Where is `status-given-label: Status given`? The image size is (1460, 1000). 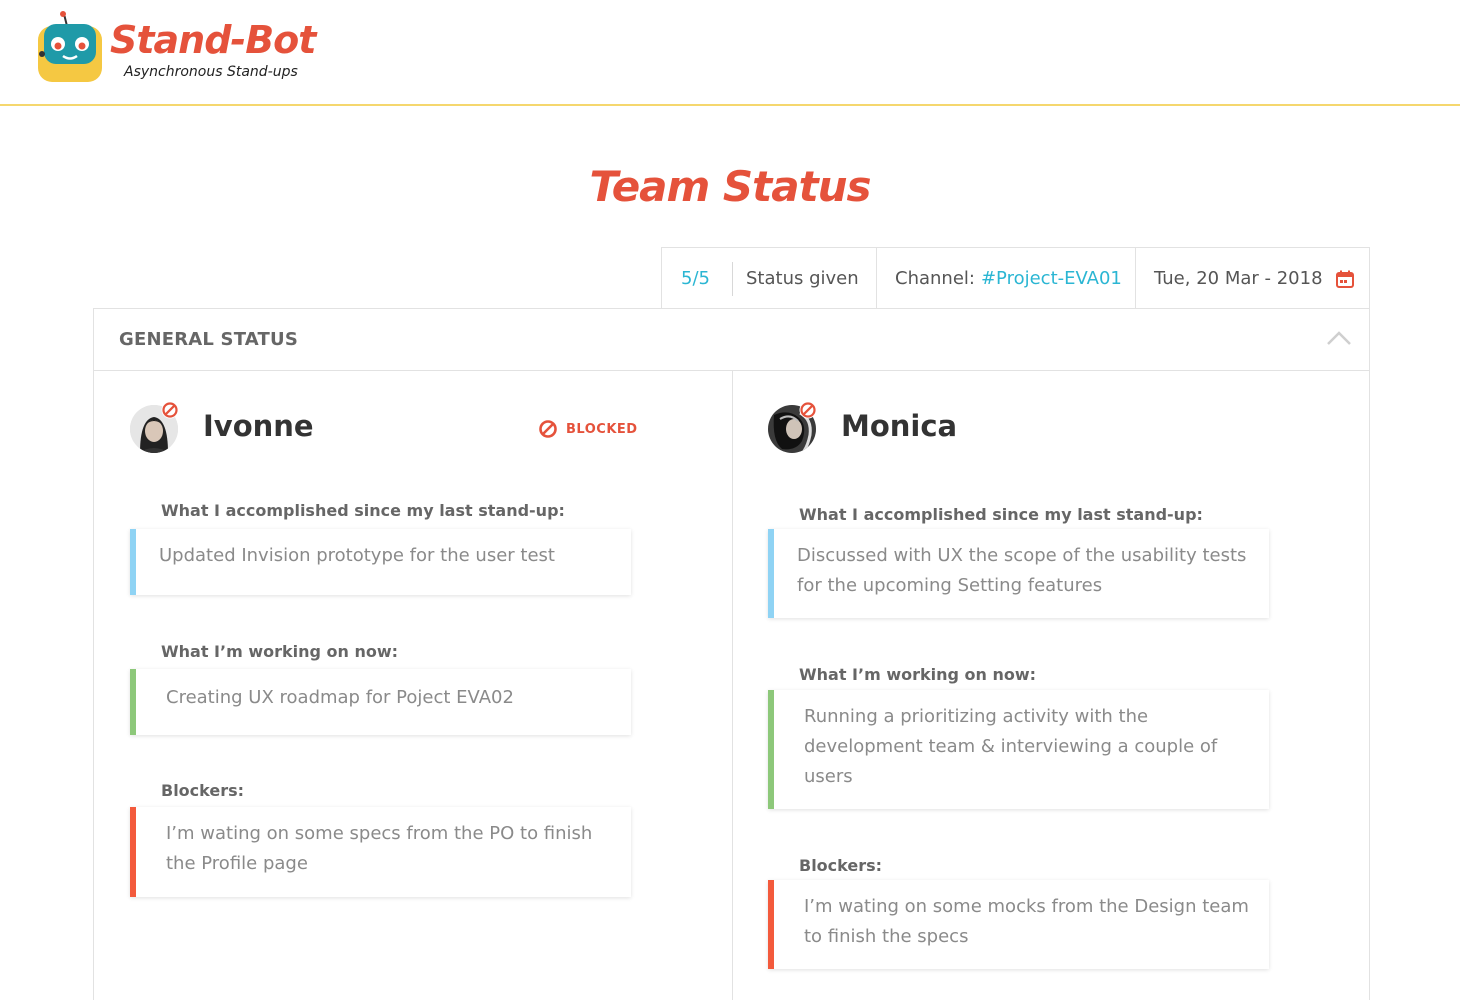 status-given-label: Status given is located at coordinates (805, 278).